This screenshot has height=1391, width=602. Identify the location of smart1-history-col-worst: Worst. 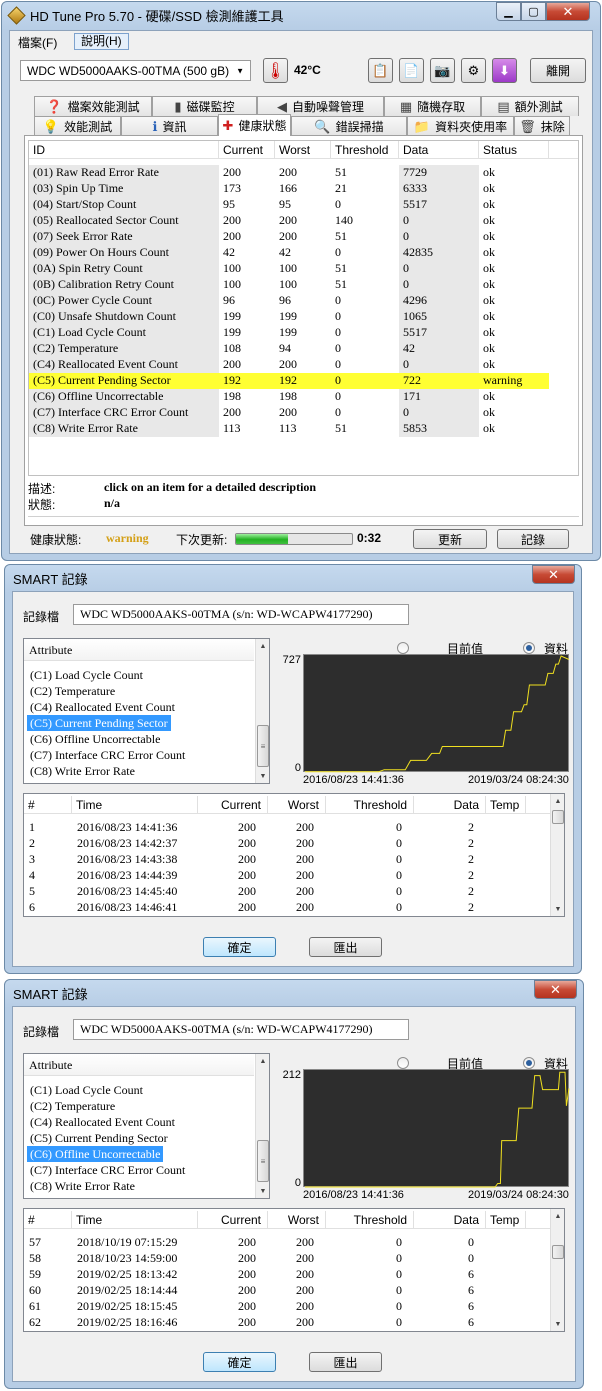
(297, 804).